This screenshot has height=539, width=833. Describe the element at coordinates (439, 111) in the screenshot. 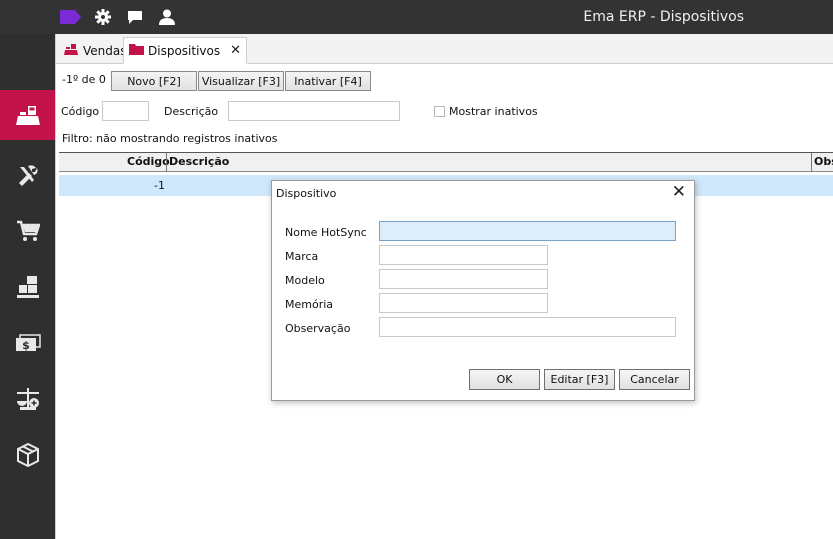

I see `show-inactive-checkbox` at that location.